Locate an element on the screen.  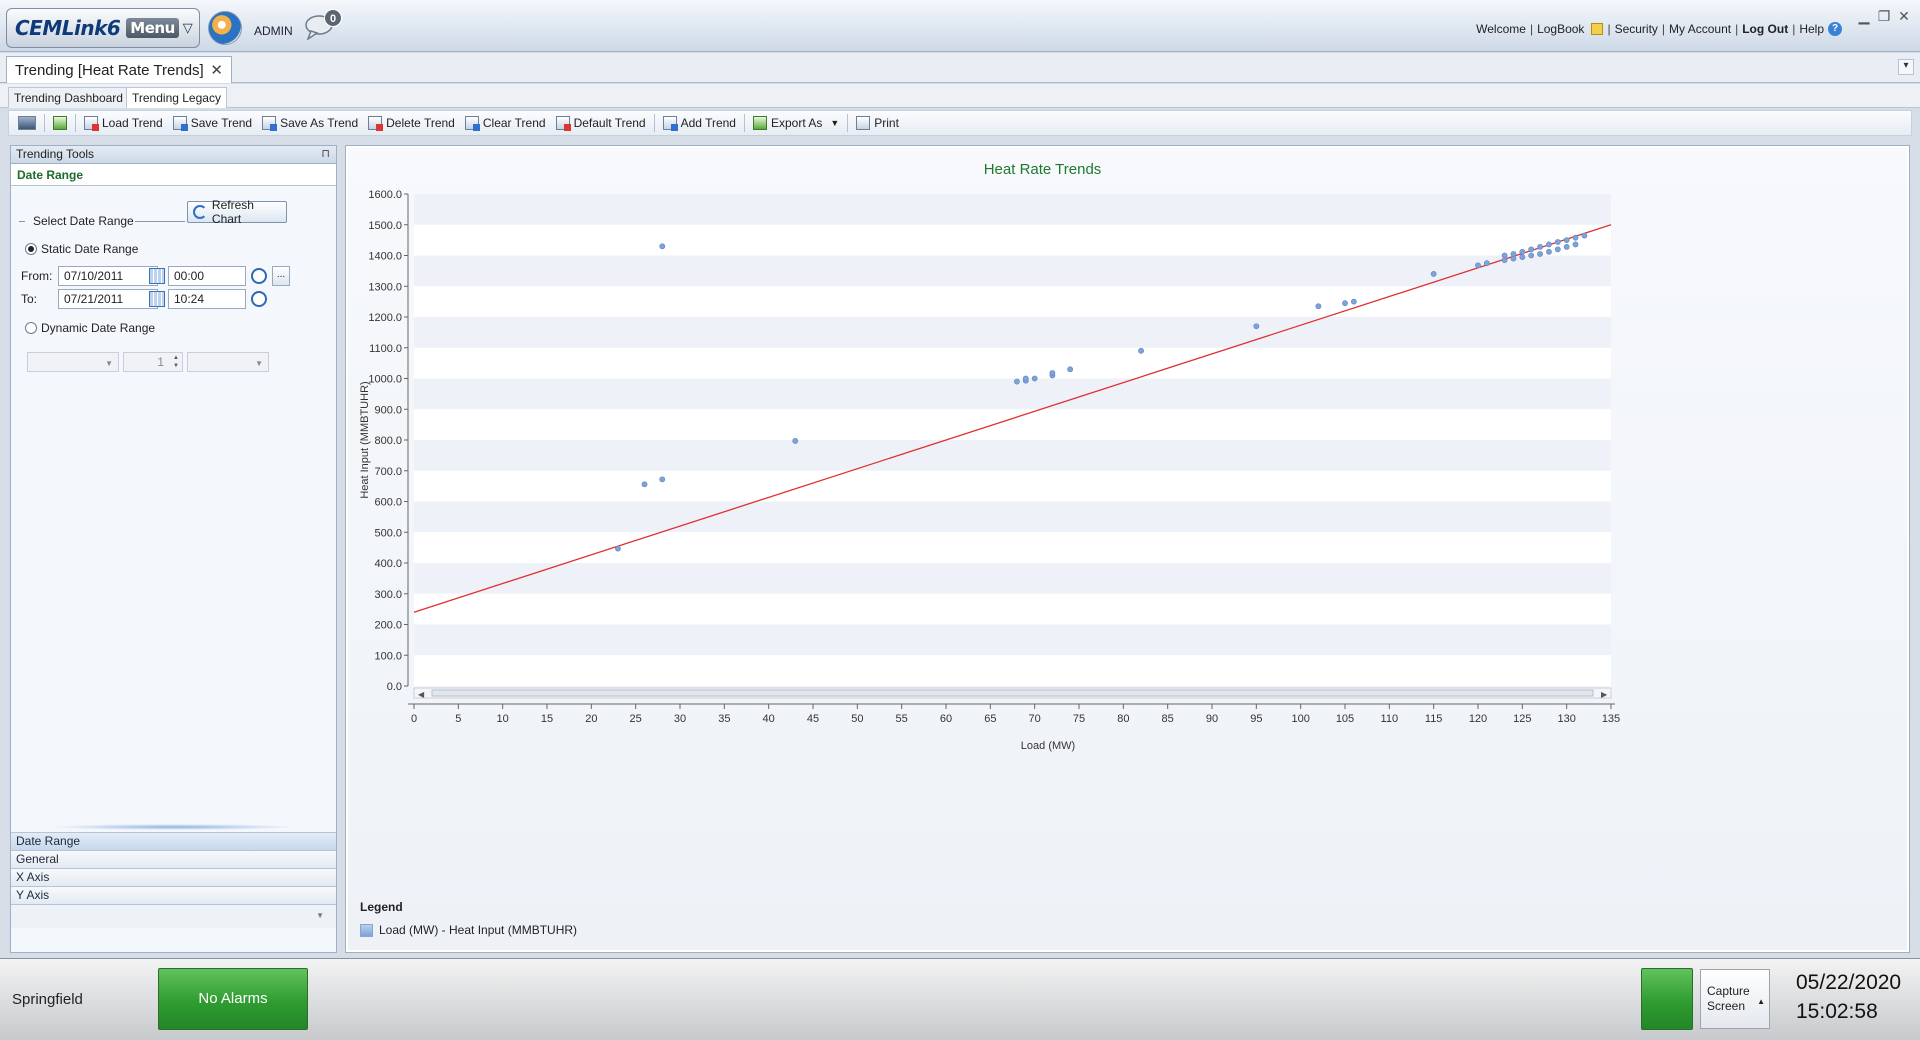
save-as-trend-label: Save As Trend is located at coordinates (319, 123).